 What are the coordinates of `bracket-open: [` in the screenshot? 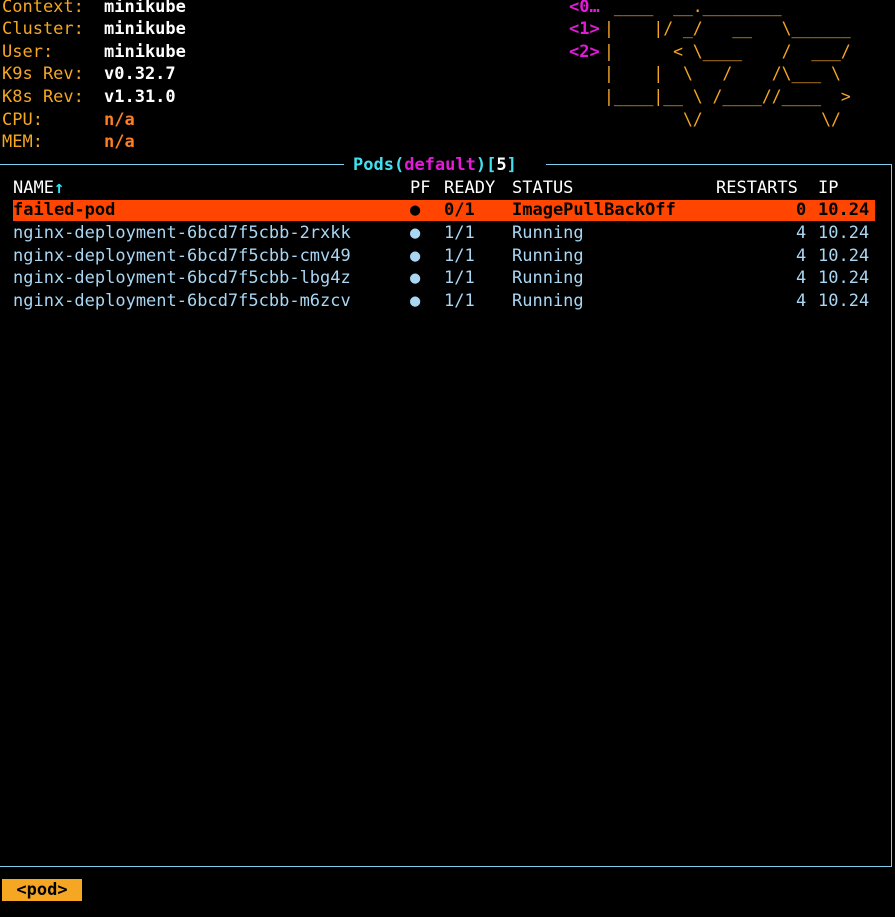 It's located at (491, 165).